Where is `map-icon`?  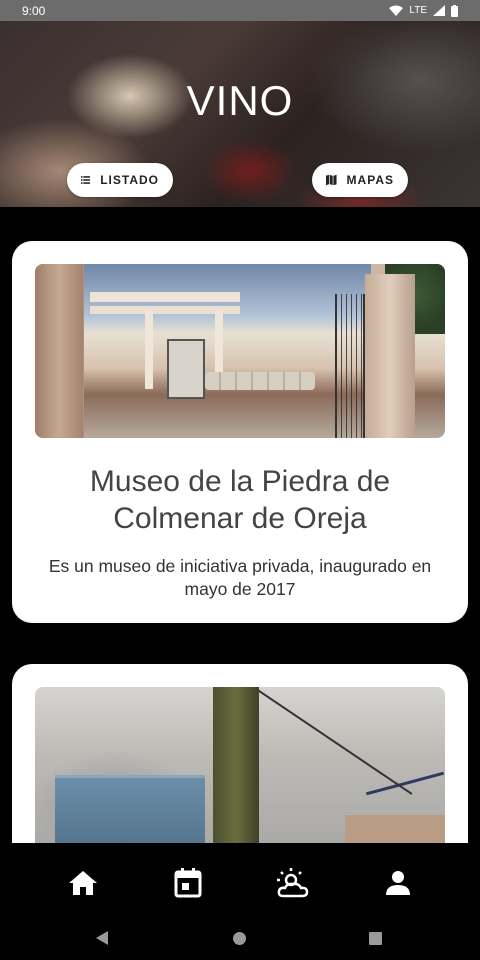
map-icon is located at coordinates (331, 180).